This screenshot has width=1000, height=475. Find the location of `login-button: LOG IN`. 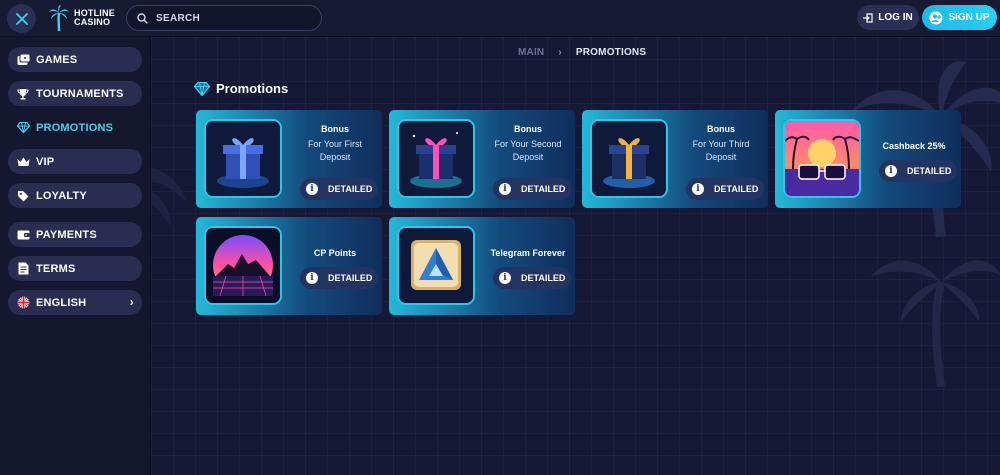

login-button: LOG IN is located at coordinates (888, 17).